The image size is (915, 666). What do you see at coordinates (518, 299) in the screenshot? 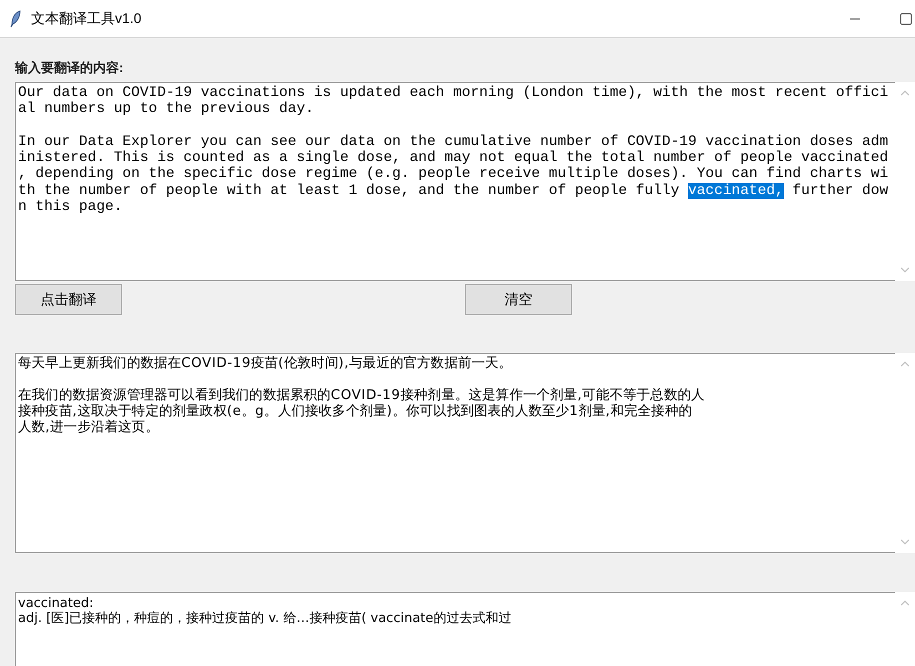
I see `toolbar-button: 清空` at bounding box center [518, 299].